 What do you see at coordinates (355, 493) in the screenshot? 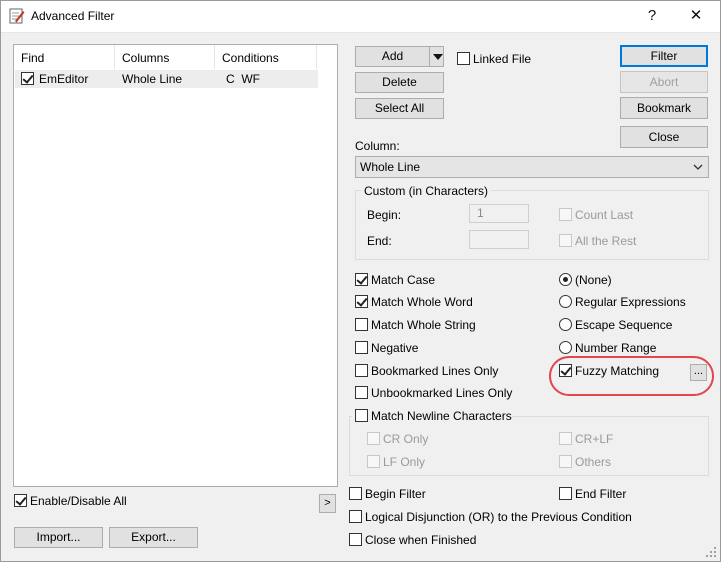
I see `begin-filter-checkbox` at bounding box center [355, 493].